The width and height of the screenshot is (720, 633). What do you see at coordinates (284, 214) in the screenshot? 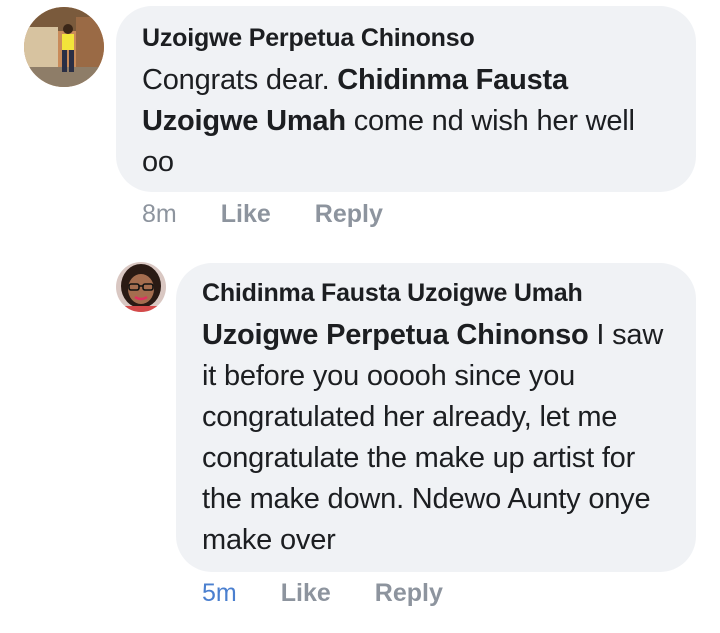
I see `comment-actions: 8m Like Reply` at bounding box center [284, 214].